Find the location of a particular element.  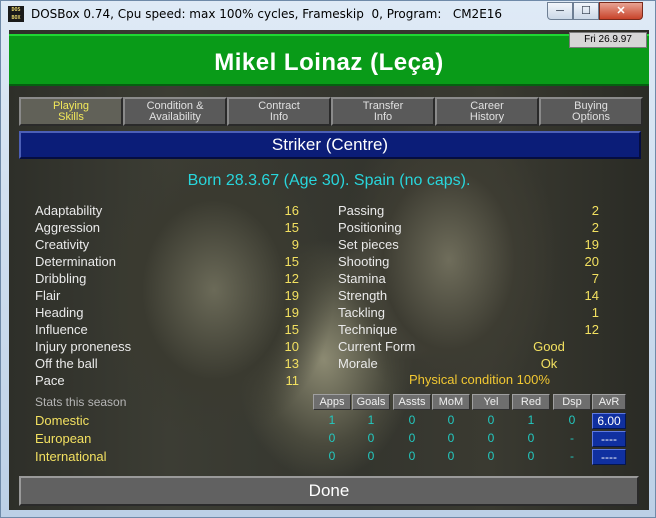

tab-condition: Condition & Availability is located at coordinates (175, 111).